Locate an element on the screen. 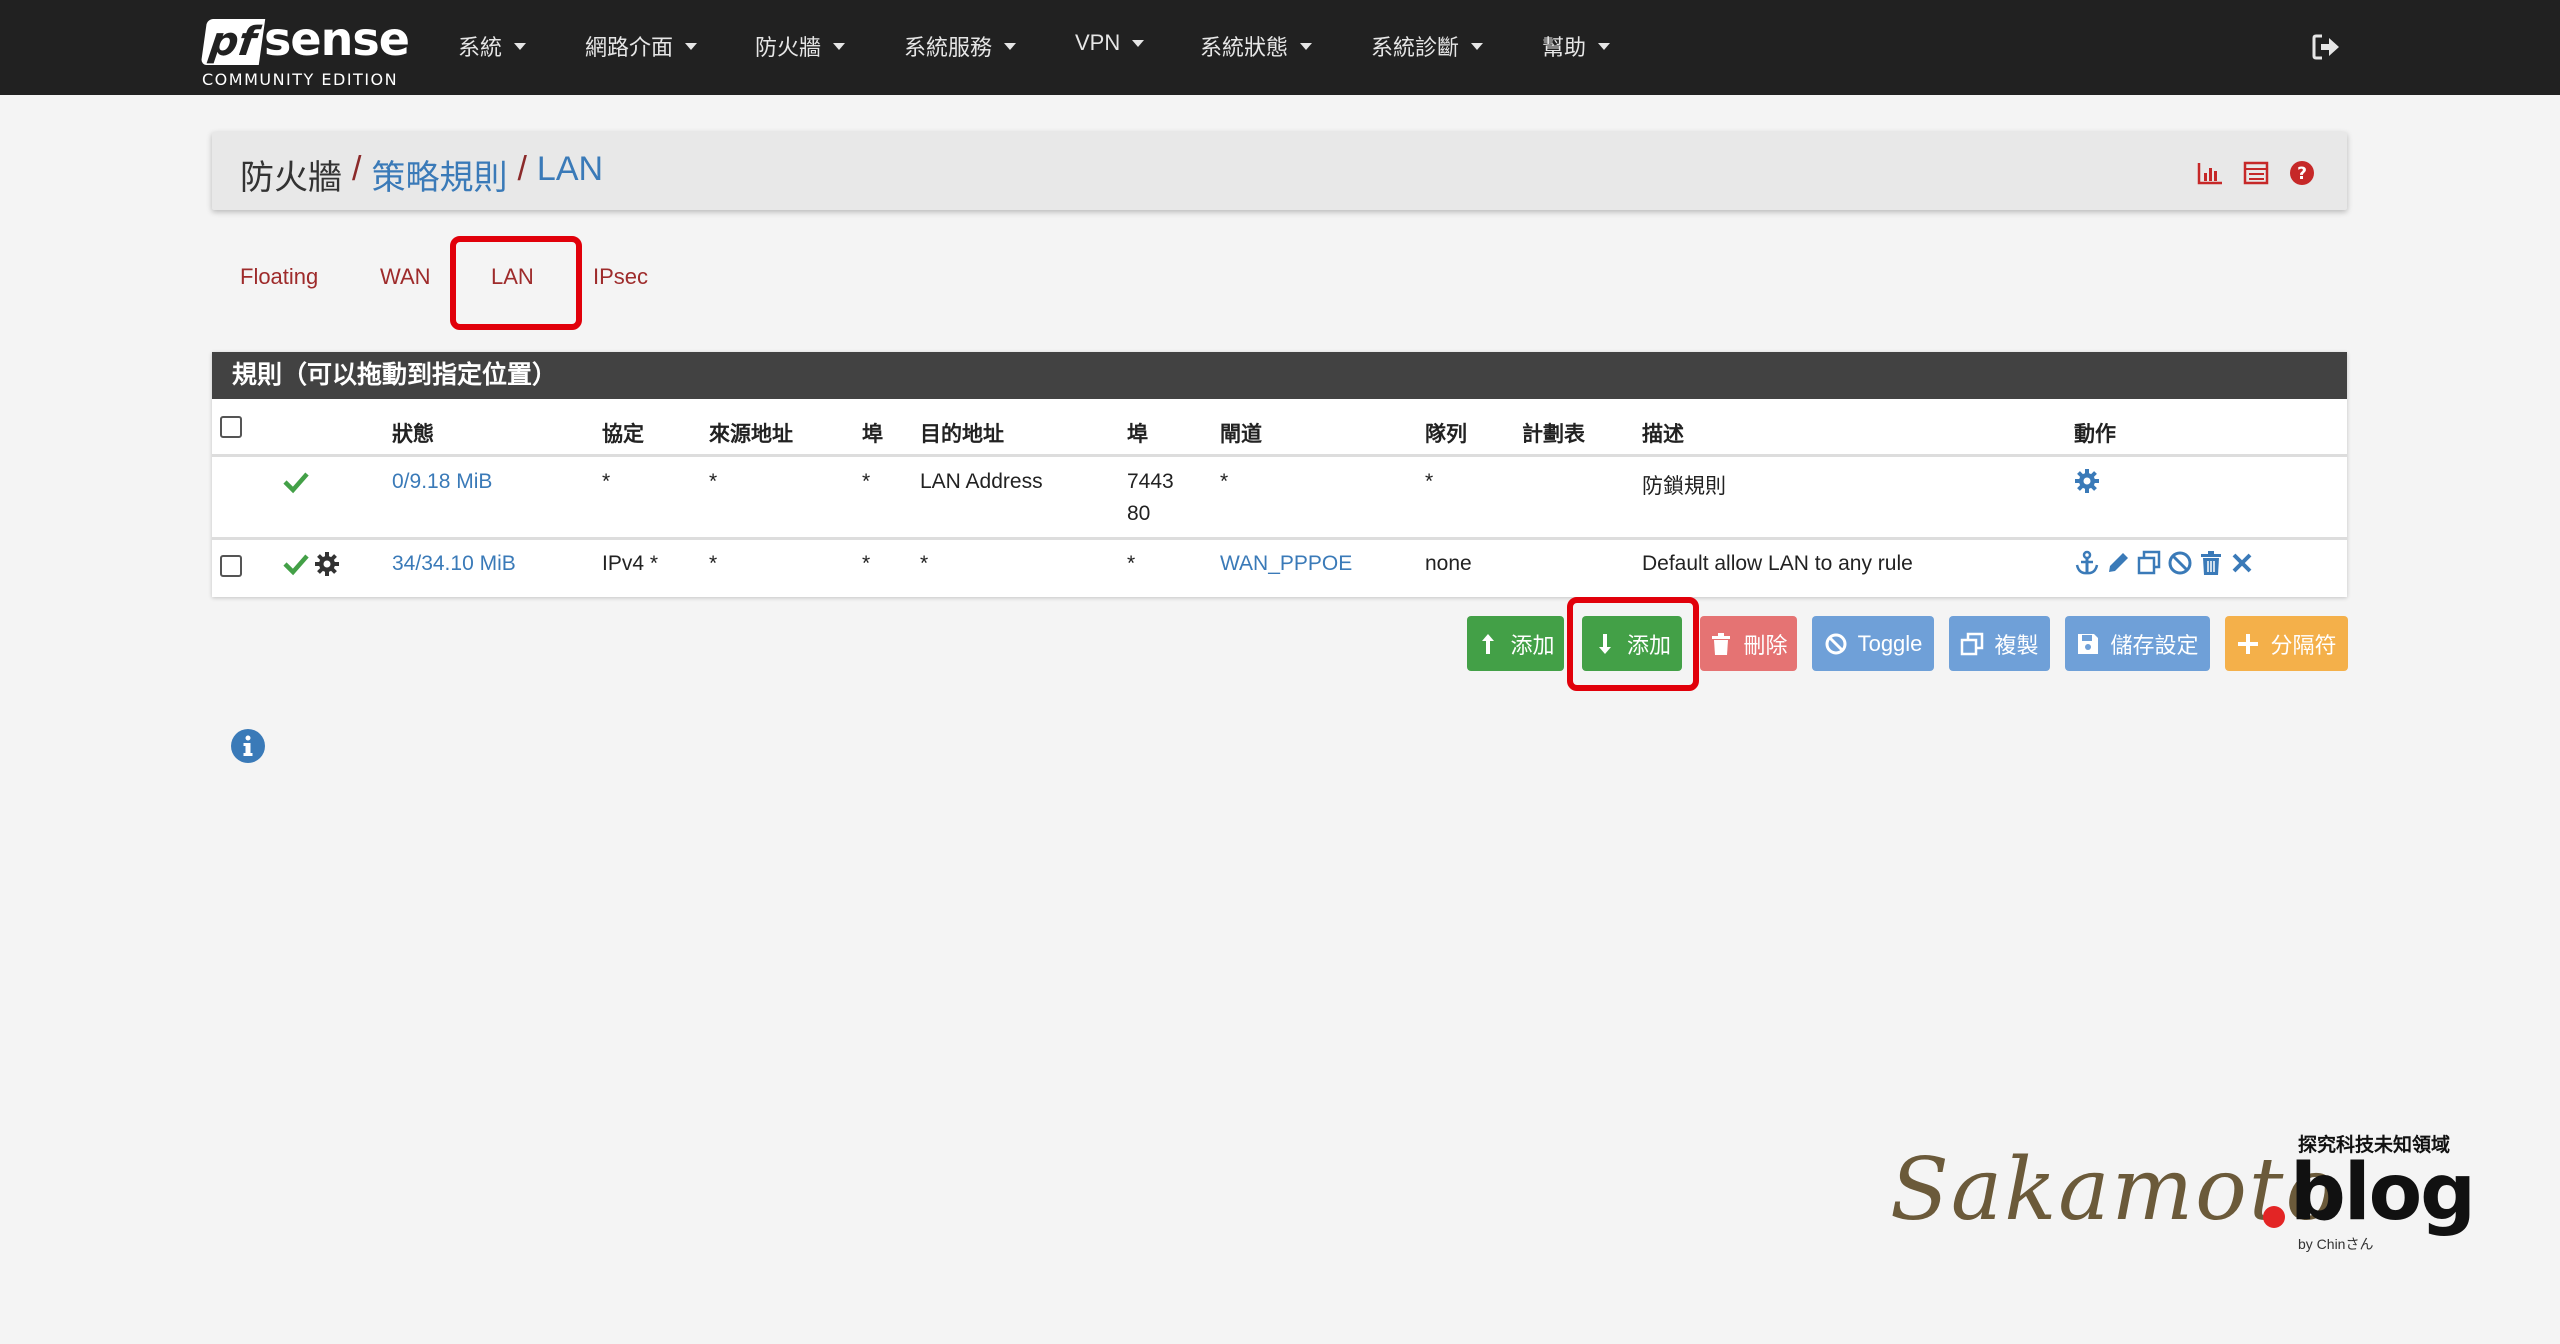  row1-dst-port-2: 80 is located at coordinates (1139, 513).